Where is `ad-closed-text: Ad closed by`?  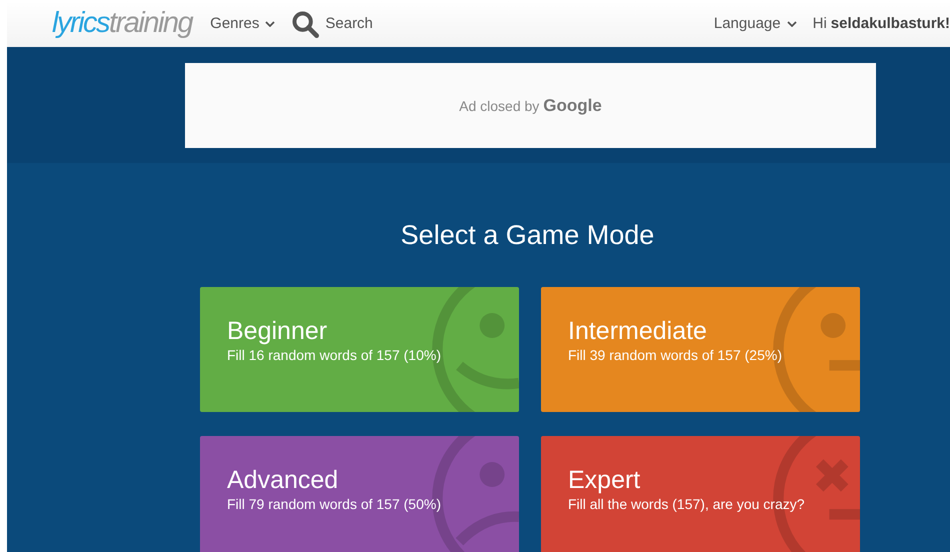 ad-closed-text: Ad closed by is located at coordinates (499, 106).